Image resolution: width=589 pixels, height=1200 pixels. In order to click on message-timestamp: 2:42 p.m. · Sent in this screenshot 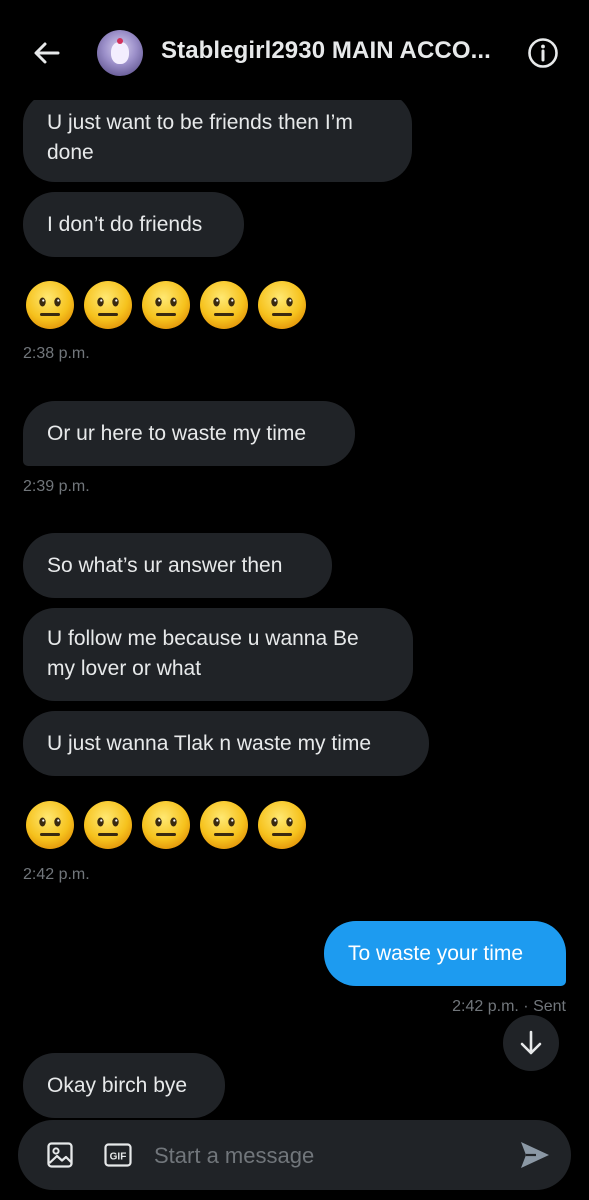, I will do `click(509, 1006)`.